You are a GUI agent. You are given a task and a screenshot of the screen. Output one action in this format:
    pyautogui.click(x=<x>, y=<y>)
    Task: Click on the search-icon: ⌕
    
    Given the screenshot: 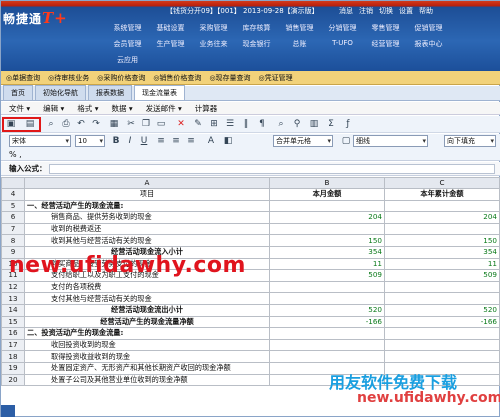 What is the action you would take?
    pyautogui.click(x=51, y=124)
    